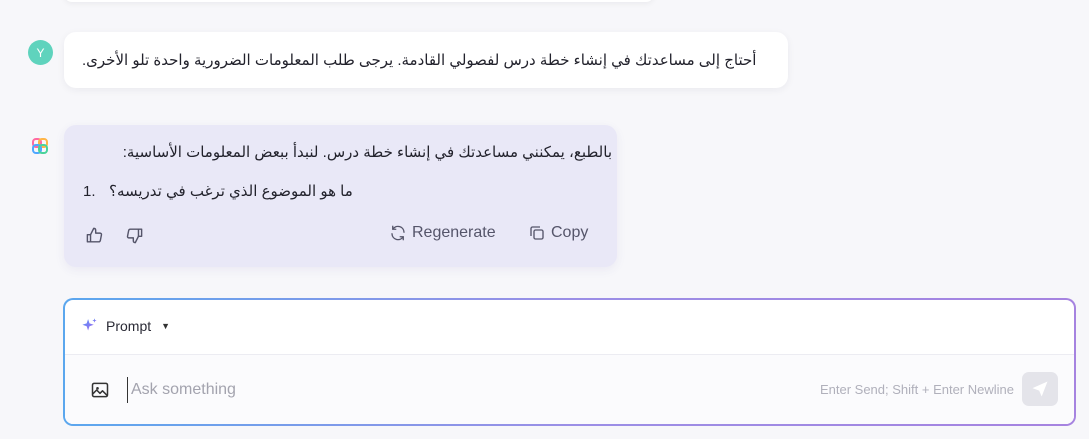  I want to click on composer-input-area: Enter Send; Shift + Enter Newline, so click(569, 389).